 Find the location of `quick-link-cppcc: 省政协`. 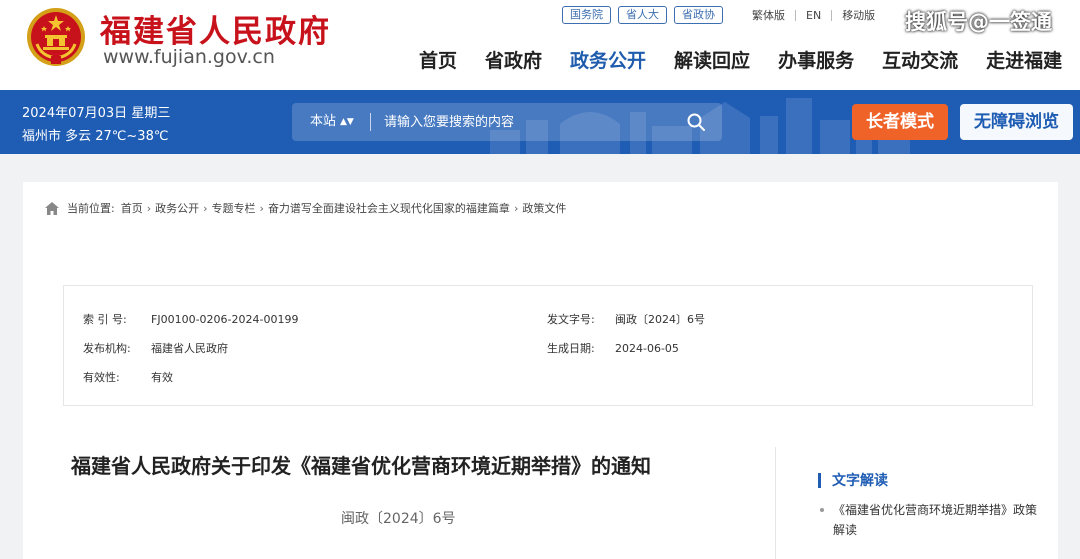

quick-link-cppcc: 省政协 is located at coordinates (698, 15).